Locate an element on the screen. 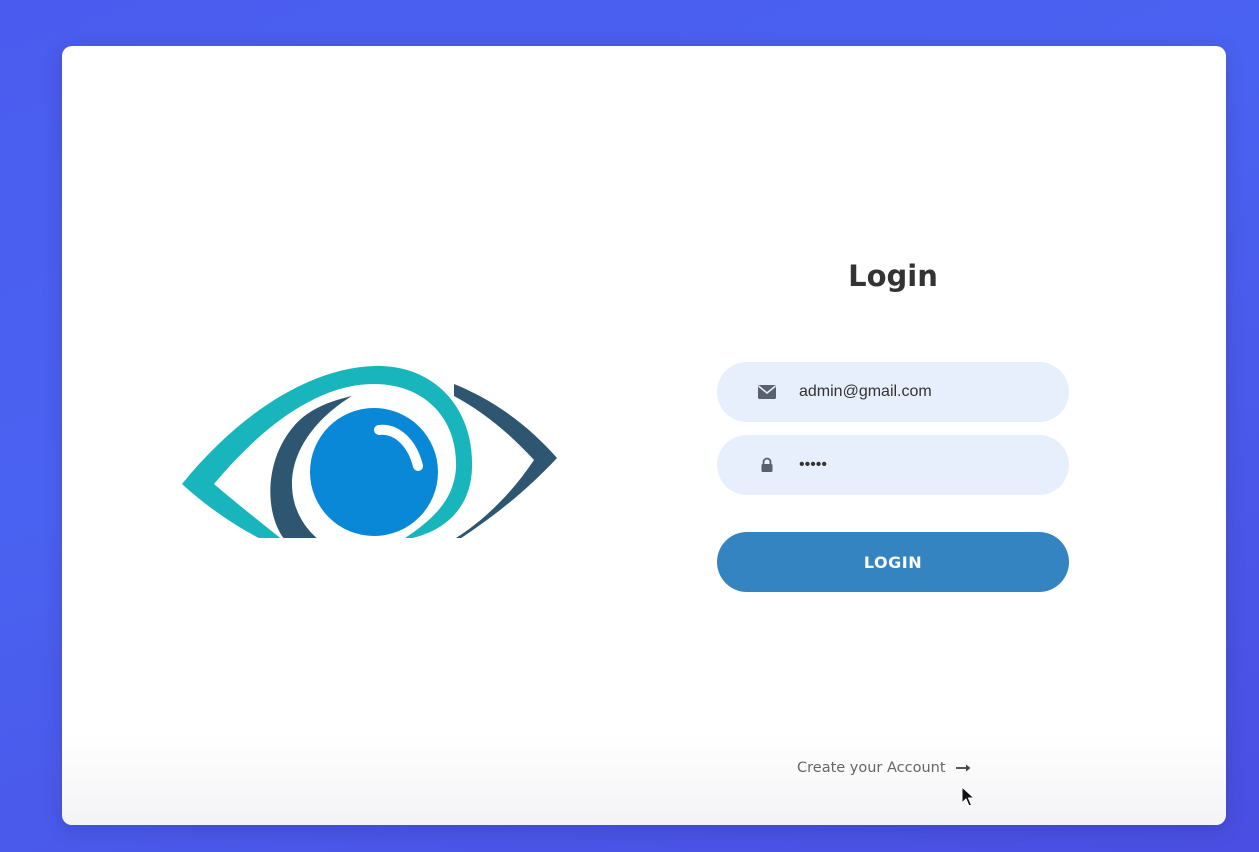 The width and height of the screenshot is (1259, 852). password-input: ••••• is located at coordinates (813, 465).